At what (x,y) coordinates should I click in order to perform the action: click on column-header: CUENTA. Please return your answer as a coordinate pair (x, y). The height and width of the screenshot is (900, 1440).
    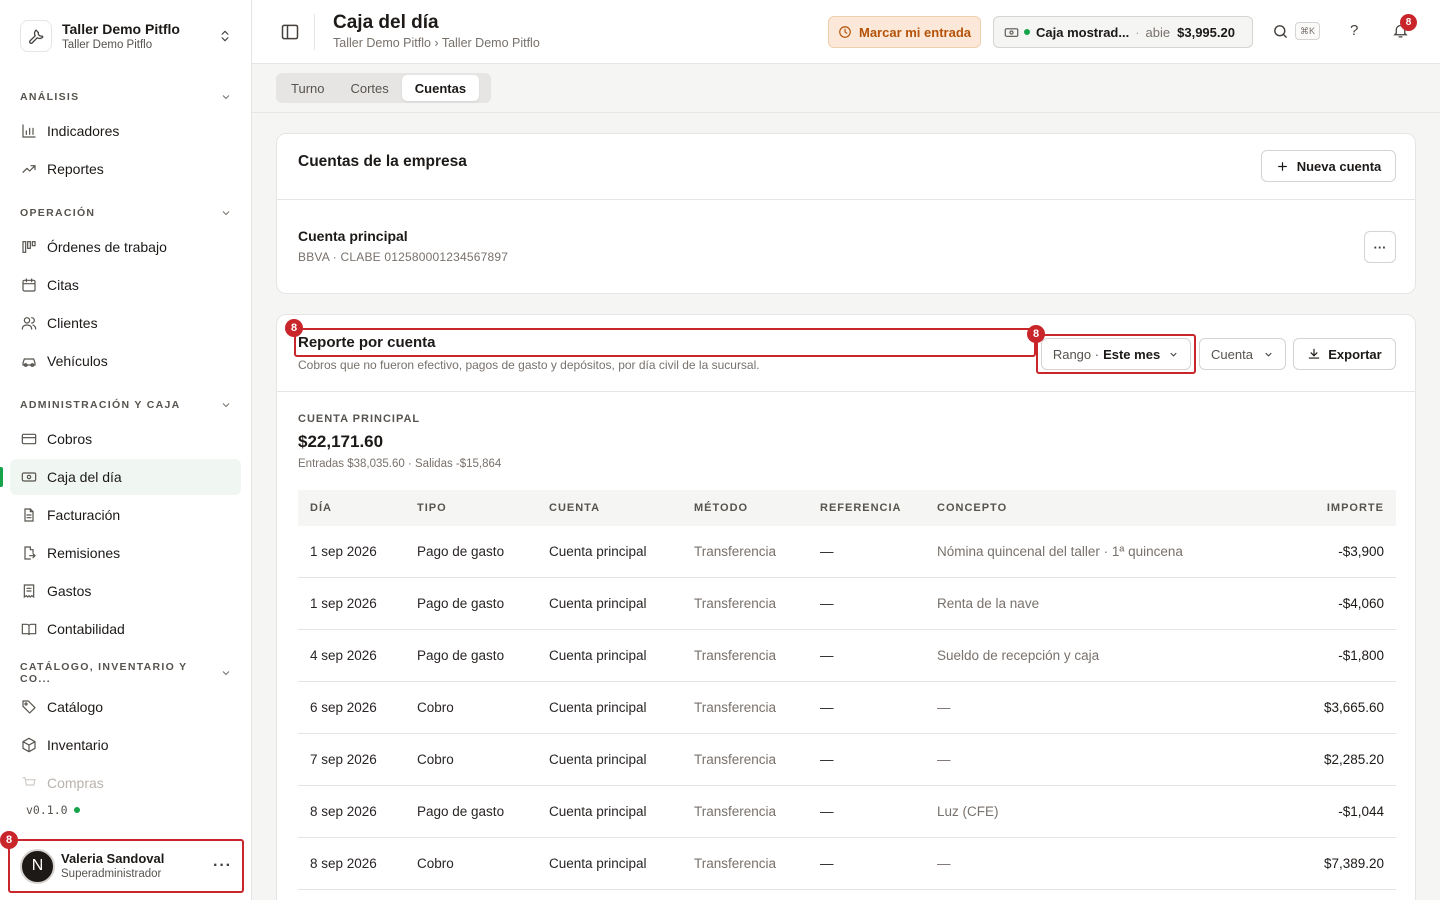
    Looking at the image, I should click on (621, 508).